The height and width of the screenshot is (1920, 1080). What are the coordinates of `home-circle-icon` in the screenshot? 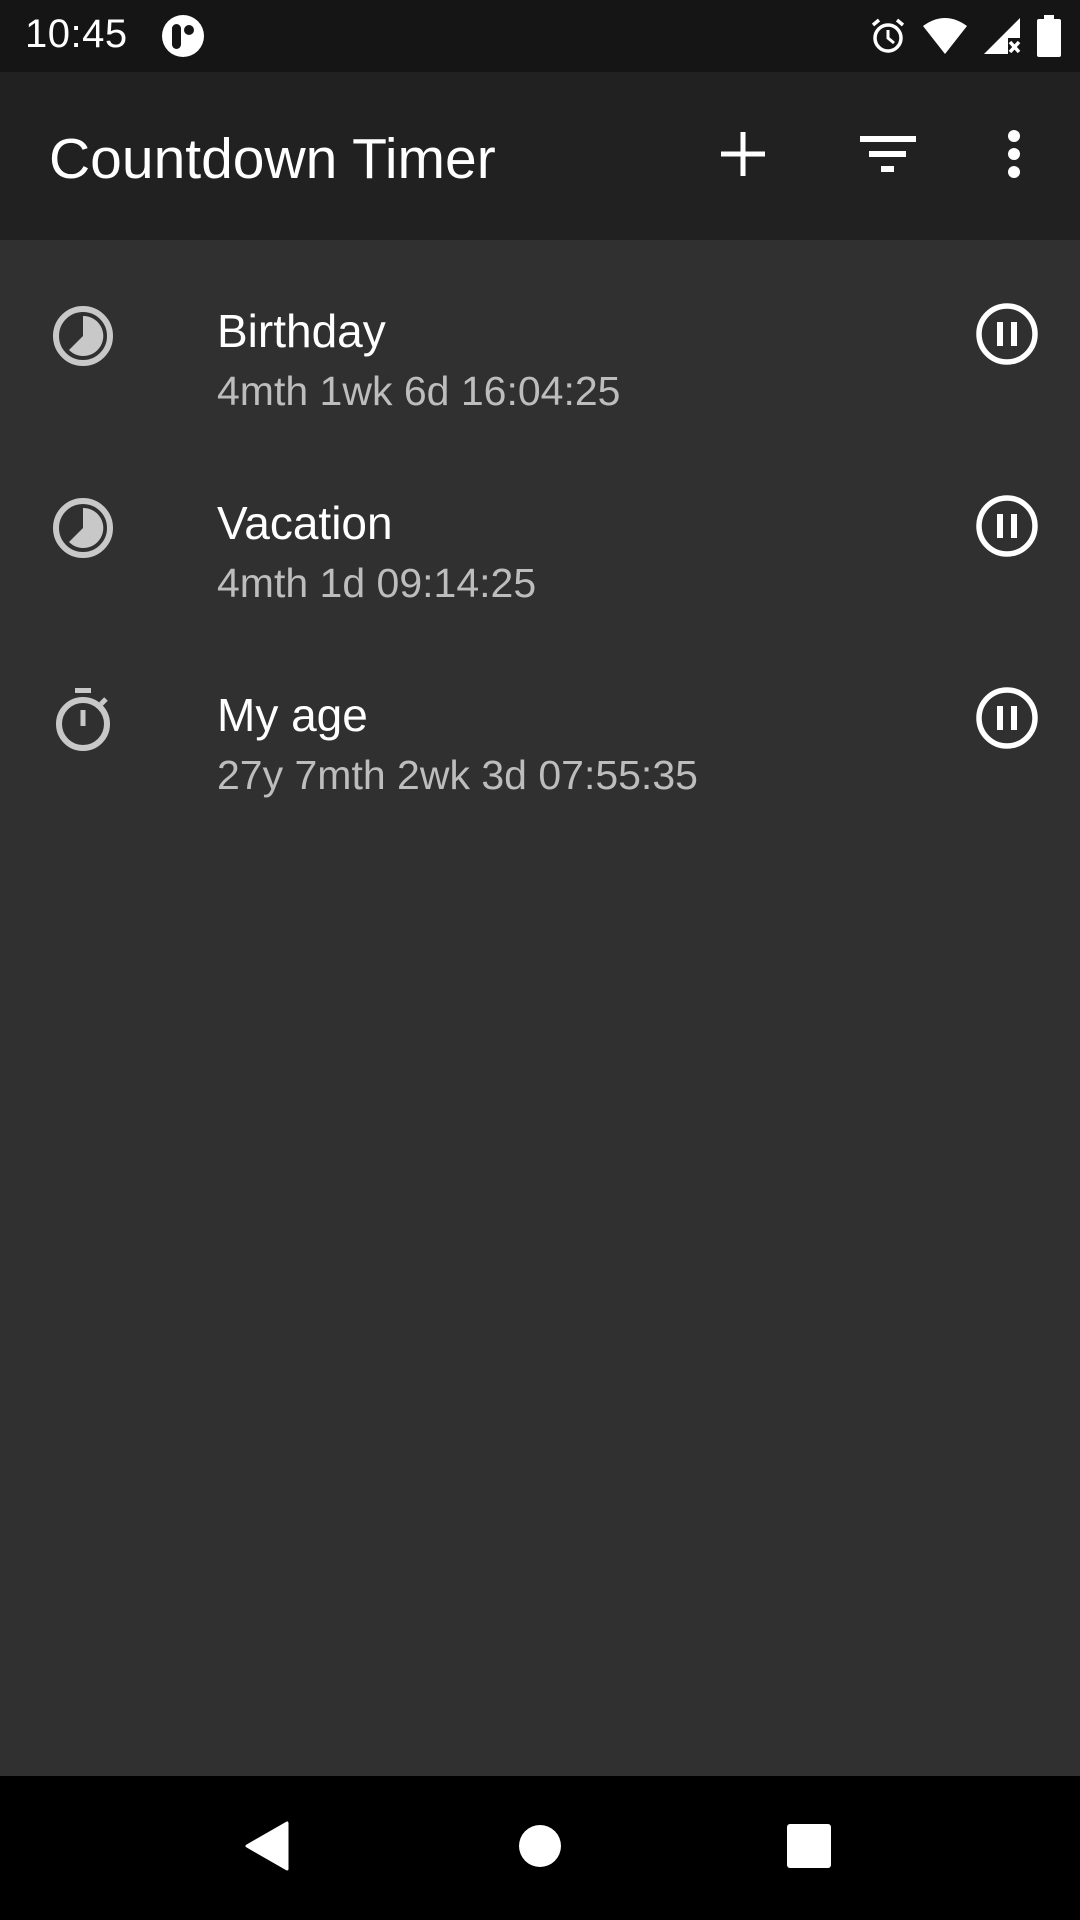 It's located at (540, 1848).